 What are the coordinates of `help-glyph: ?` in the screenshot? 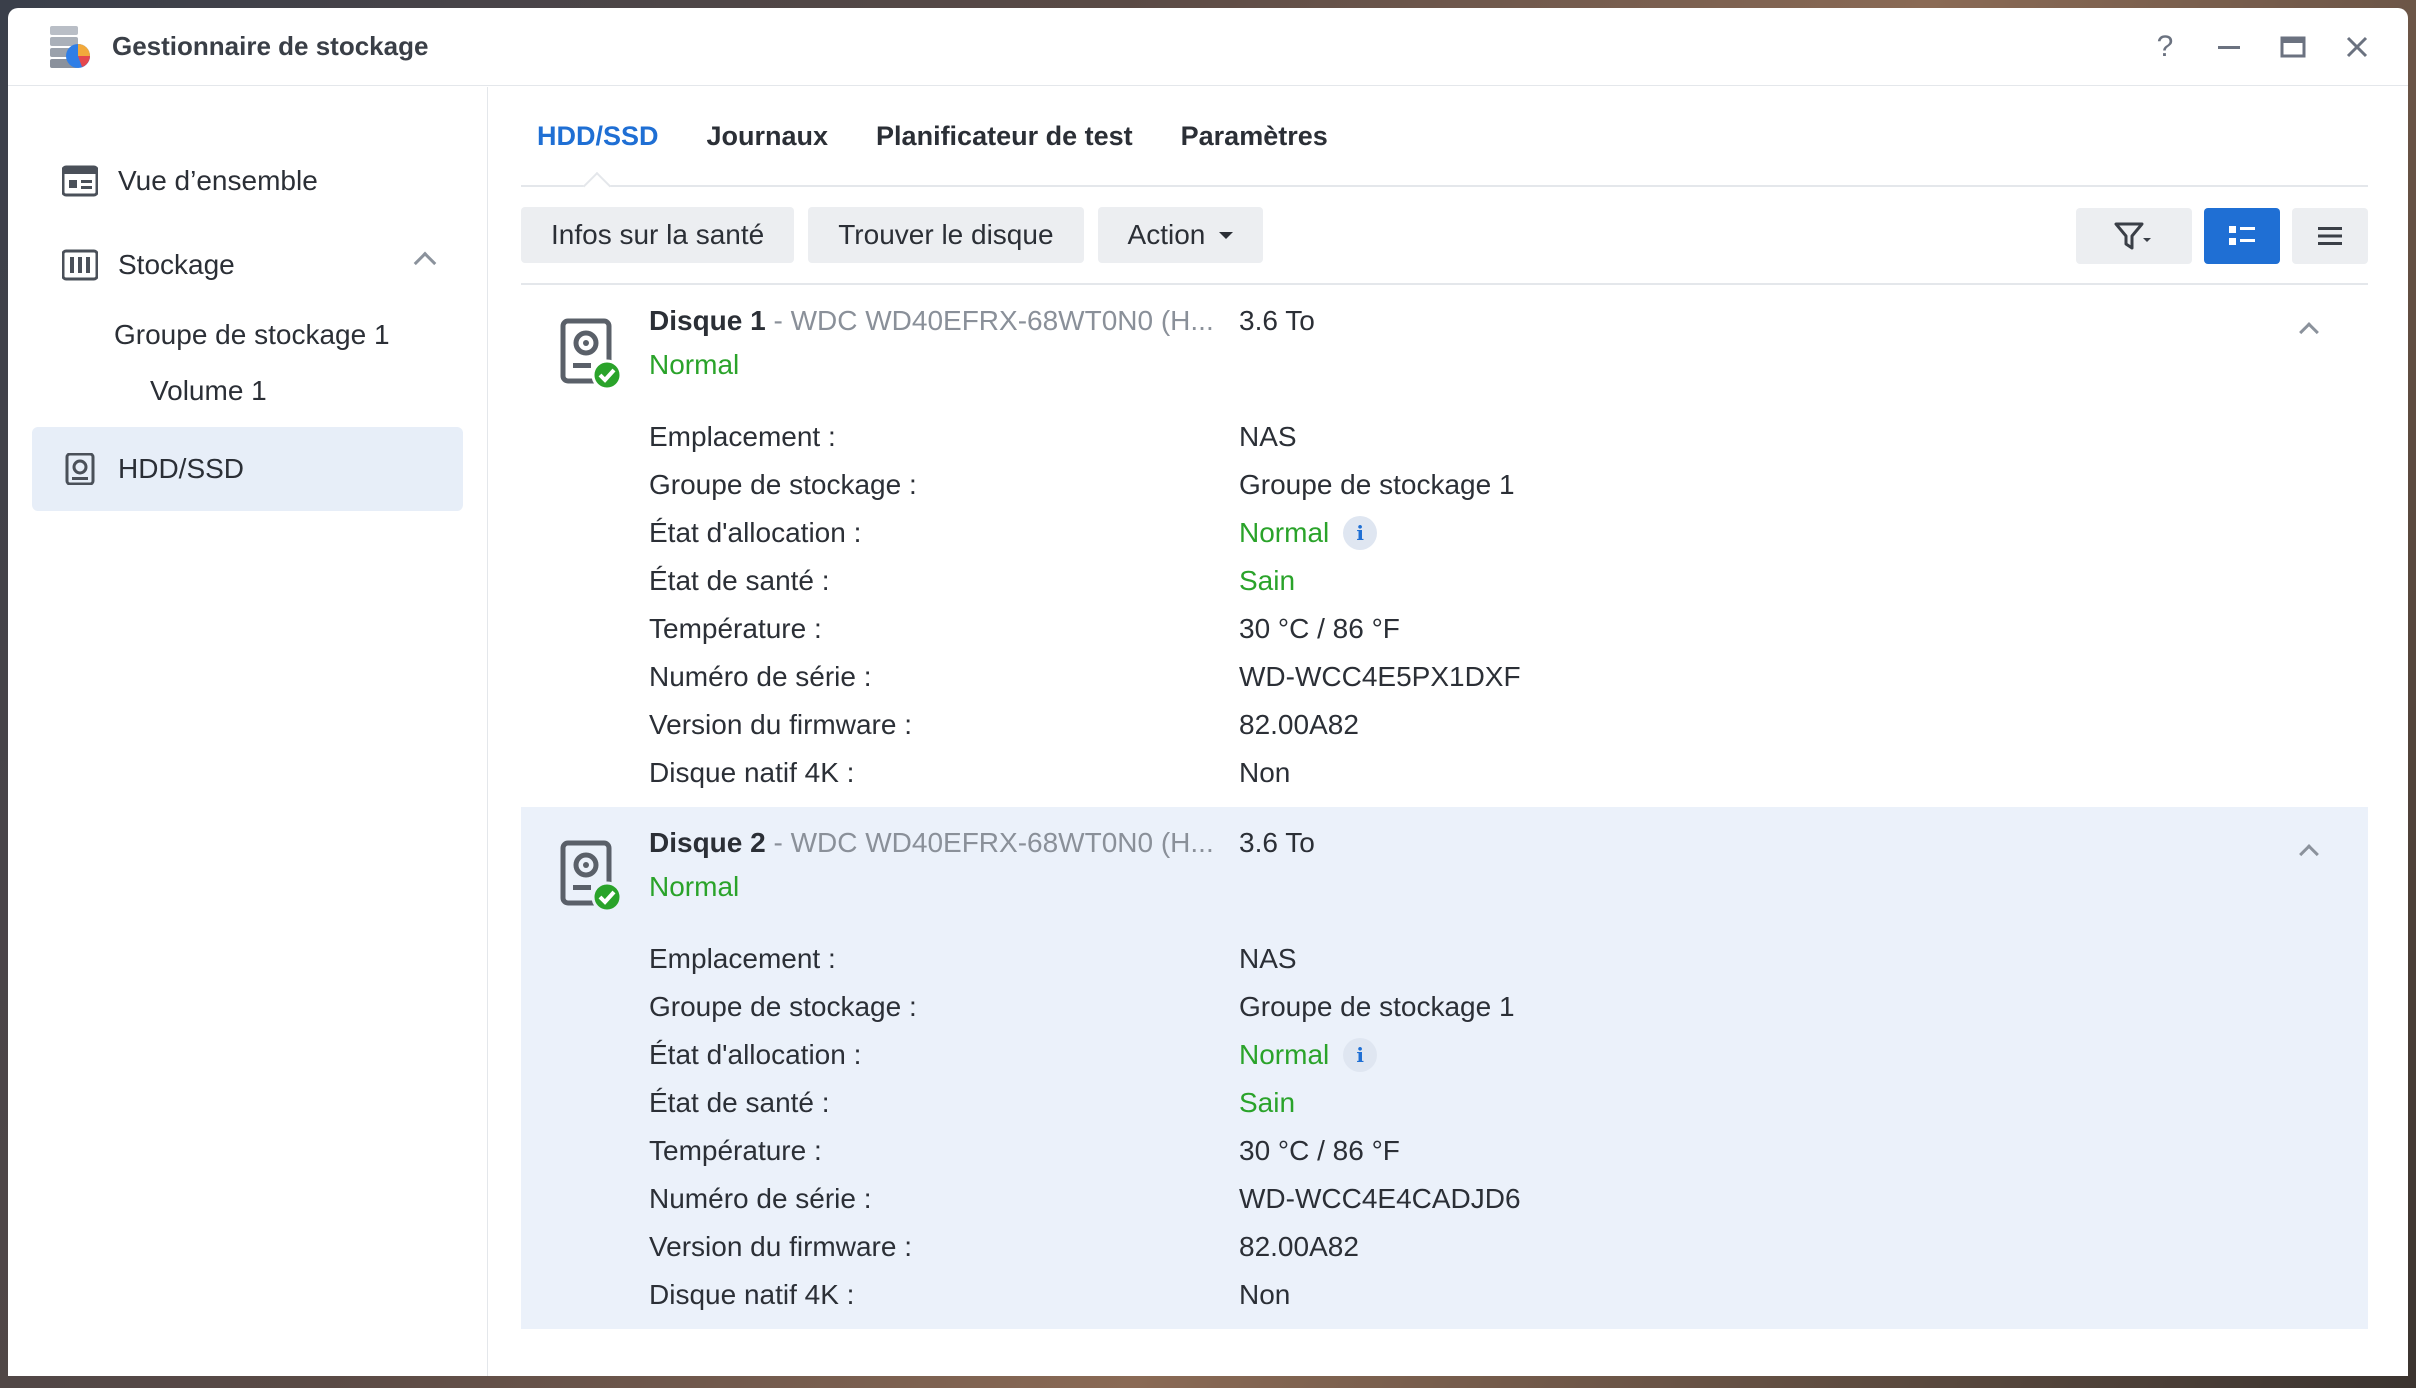 It's located at (2165, 46).